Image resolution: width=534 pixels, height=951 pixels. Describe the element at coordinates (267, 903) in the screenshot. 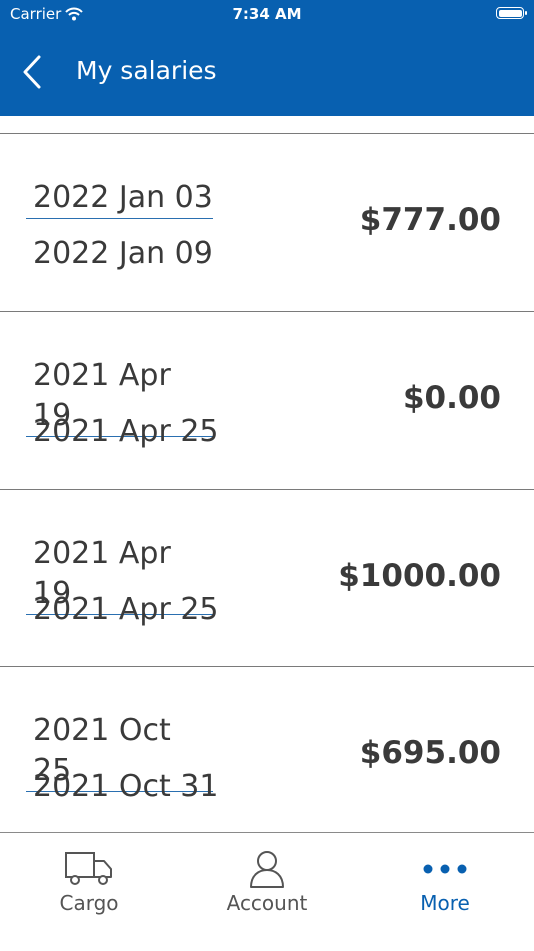

I see `tab-label: Account` at that location.